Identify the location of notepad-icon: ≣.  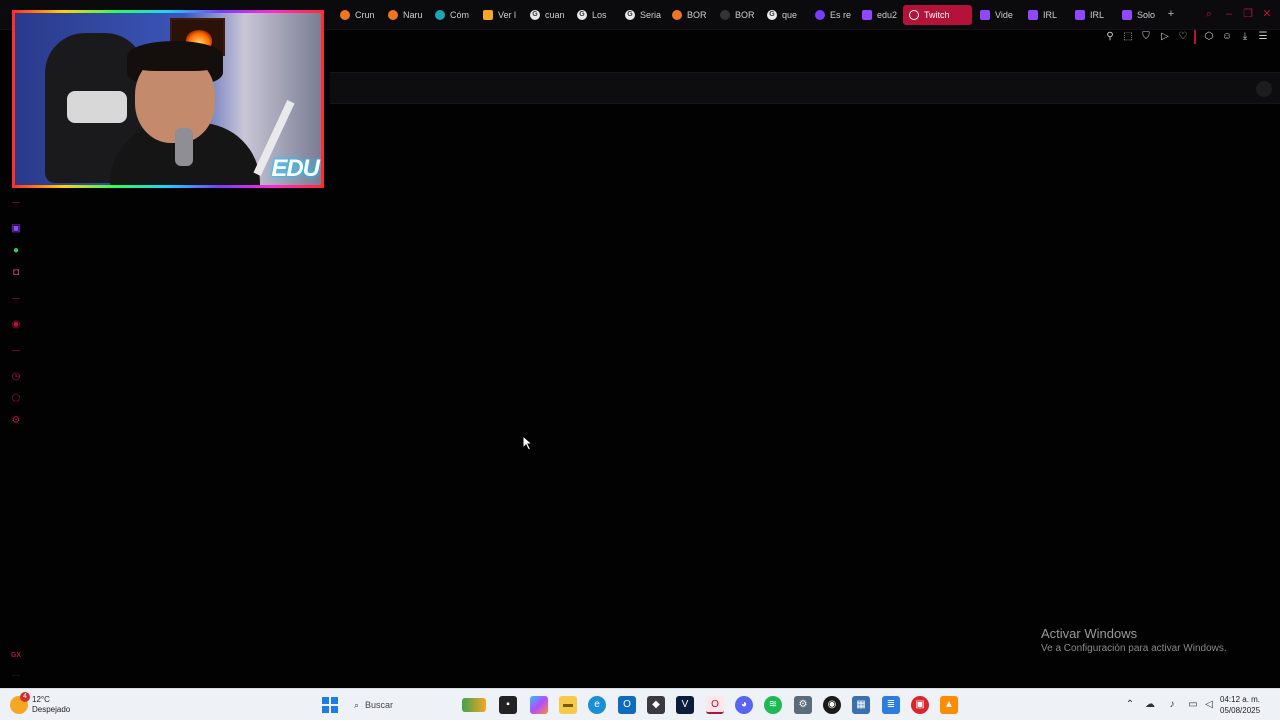
(891, 705).